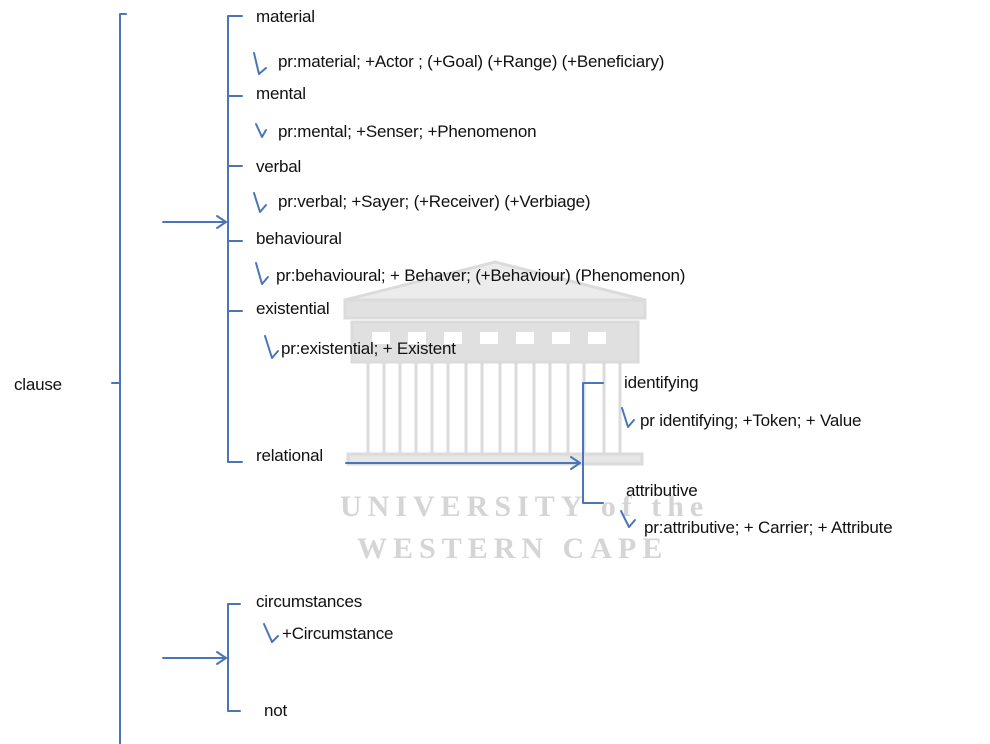 The image size is (990, 744). I want to click on feature-existential: existential, so click(293, 308).